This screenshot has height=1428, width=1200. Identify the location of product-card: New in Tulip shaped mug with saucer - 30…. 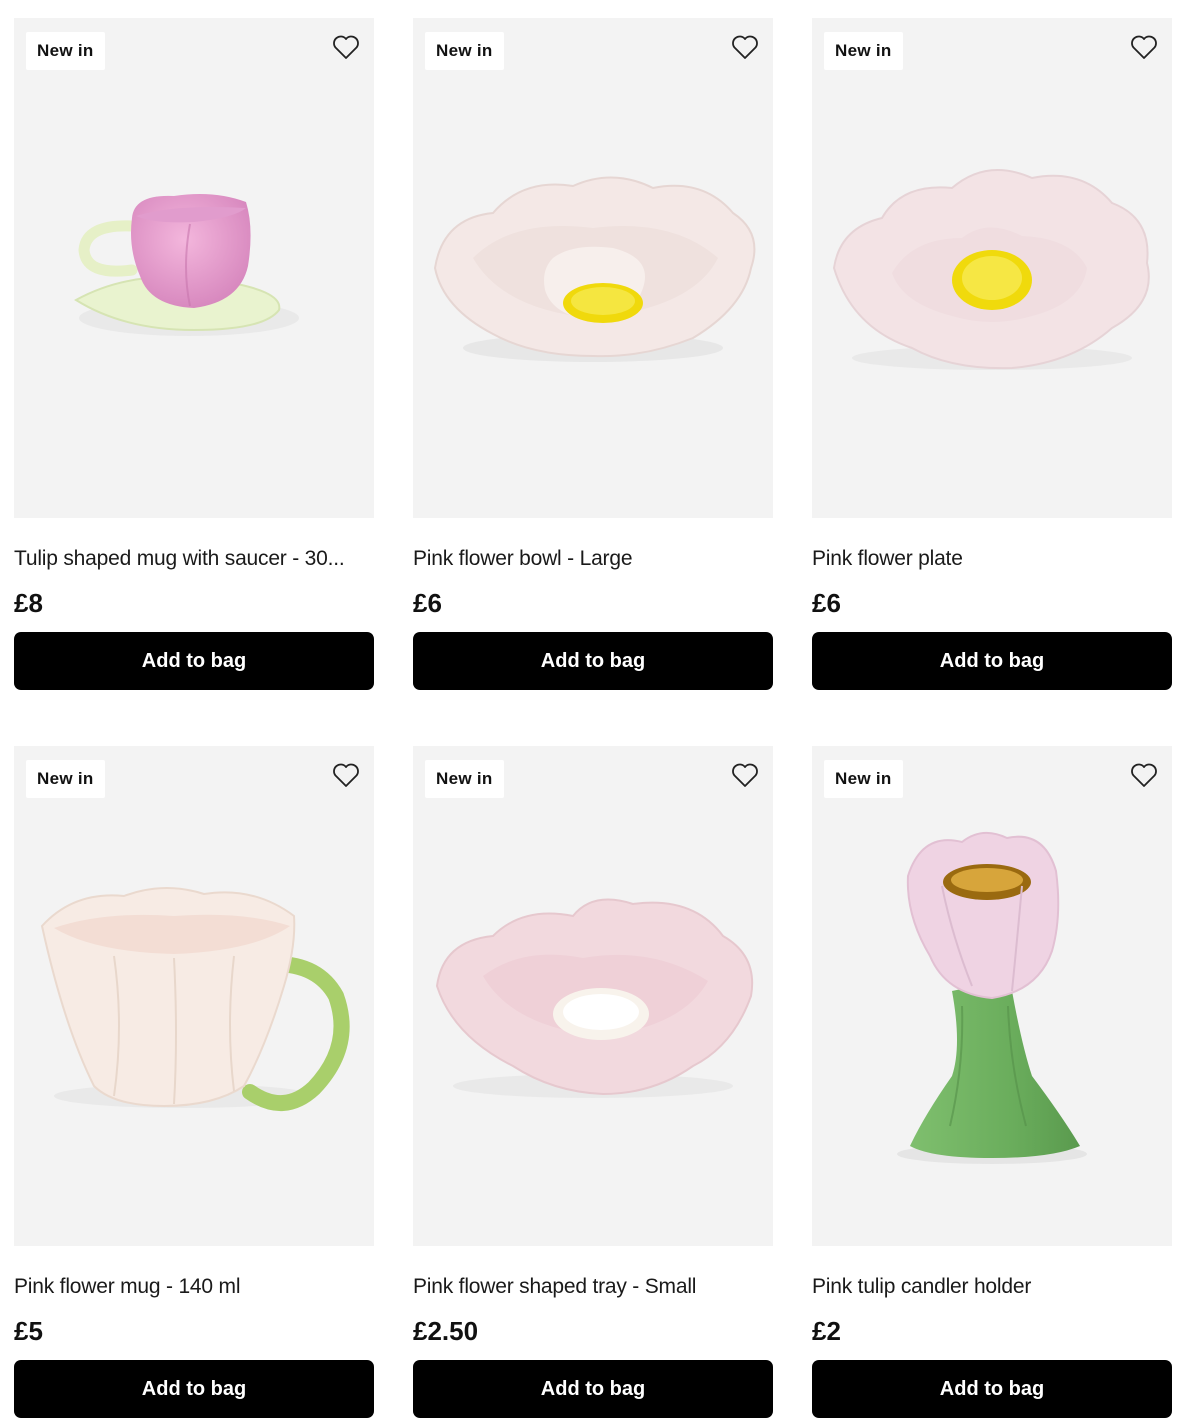
(194, 356).